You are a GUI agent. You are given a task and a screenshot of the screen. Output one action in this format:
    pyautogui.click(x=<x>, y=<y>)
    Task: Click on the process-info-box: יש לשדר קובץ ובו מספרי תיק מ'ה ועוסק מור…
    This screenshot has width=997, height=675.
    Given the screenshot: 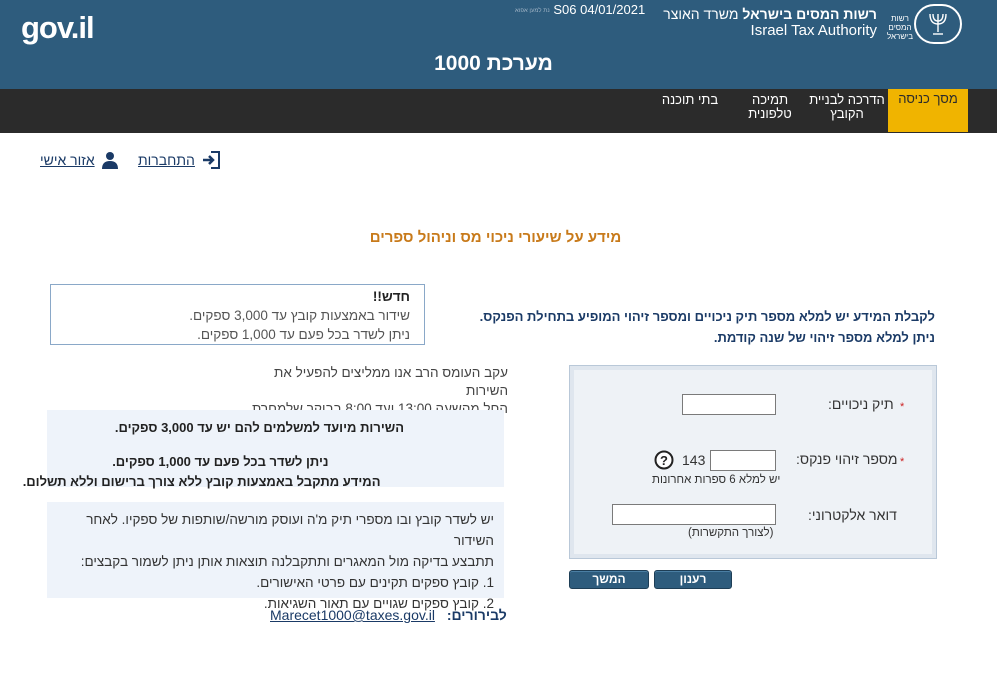 What is the action you would take?
    pyautogui.click(x=275, y=556)
    